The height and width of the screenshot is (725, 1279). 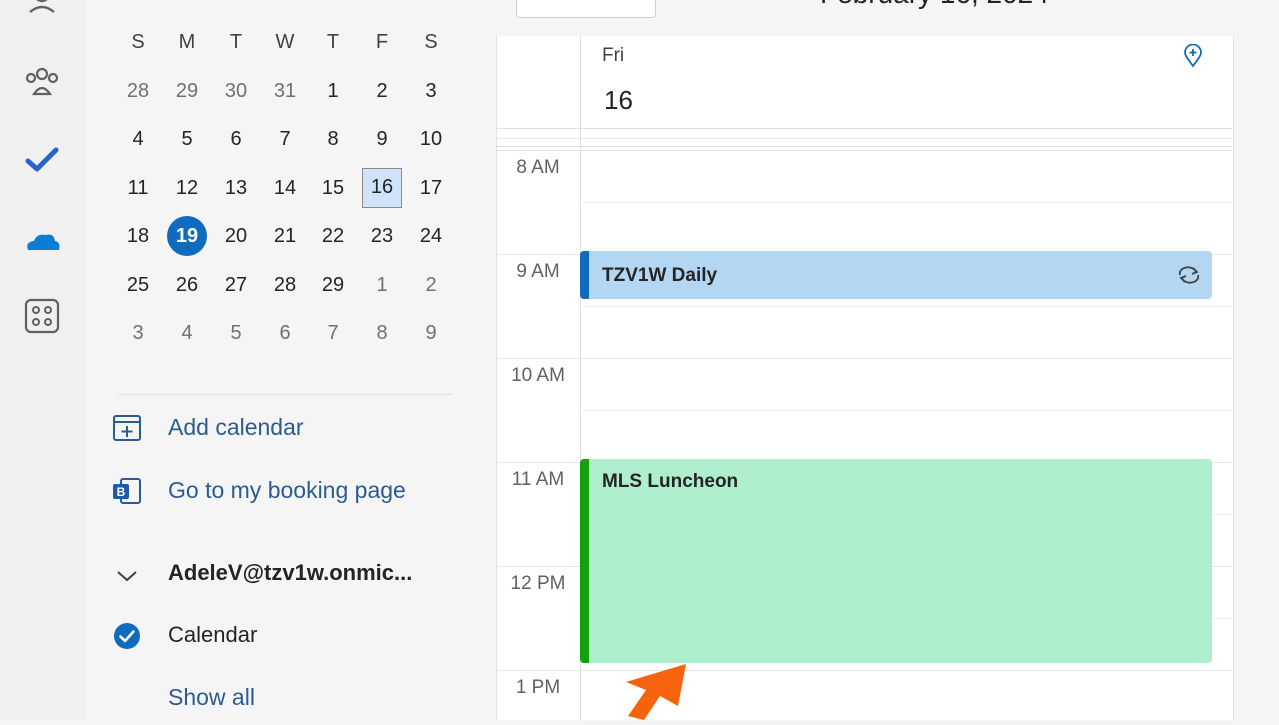 What do you see at coordinates (896, 561) in the screenshot?
I see `event-mls-luncheon: MLS Luncheon` at bounding box center [896, 561].